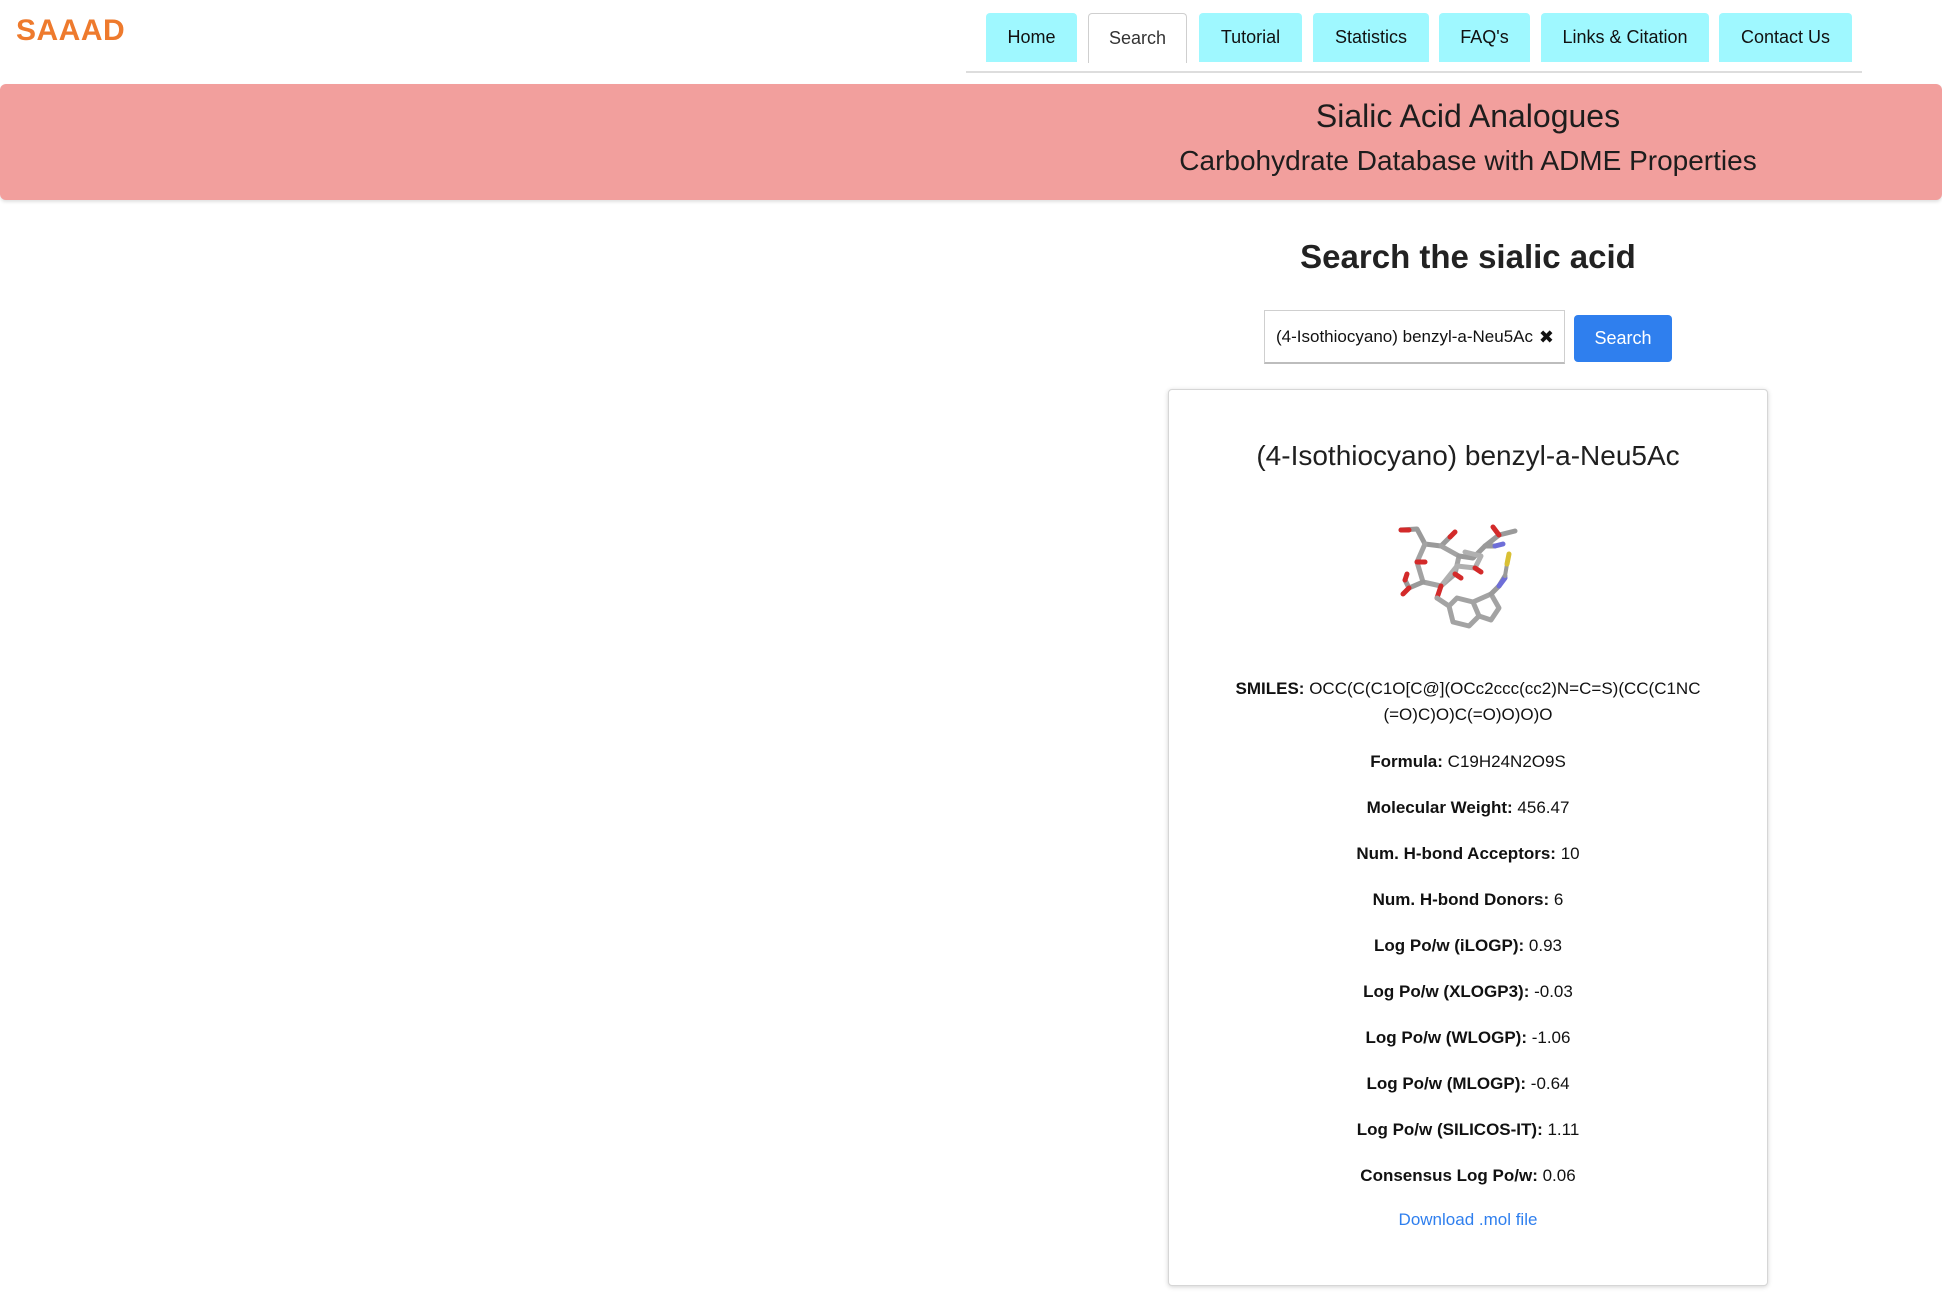 The width and height of the screenshot is (1942, 1304). Describe the element at coordinates (1553, 991) in the screenshot. I see `property-value: -0.03` at that location.